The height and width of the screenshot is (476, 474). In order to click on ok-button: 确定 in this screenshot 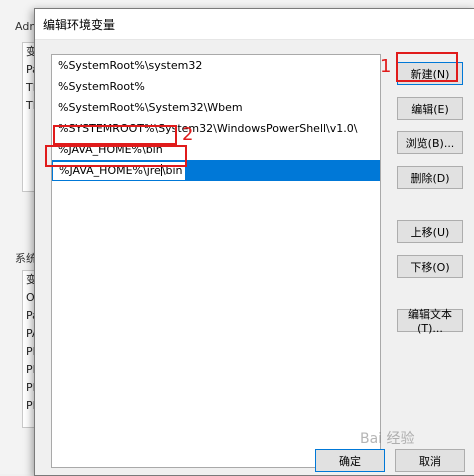, I will do `click(350, 460)`.